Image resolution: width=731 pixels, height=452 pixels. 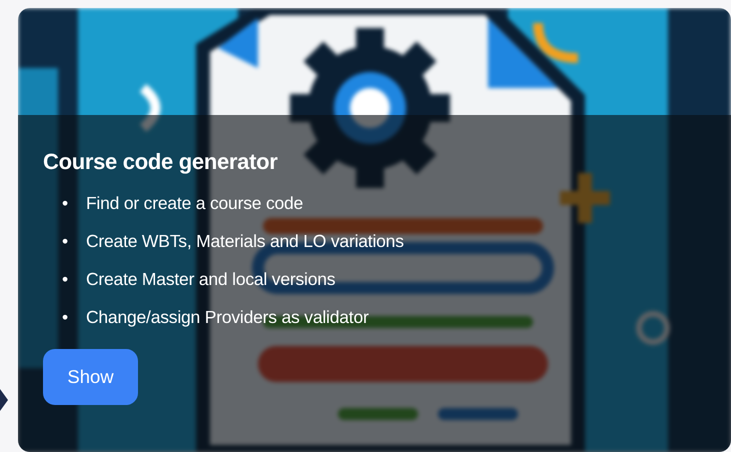 I want to click on show-button: Show, so click(x=90, y=377).